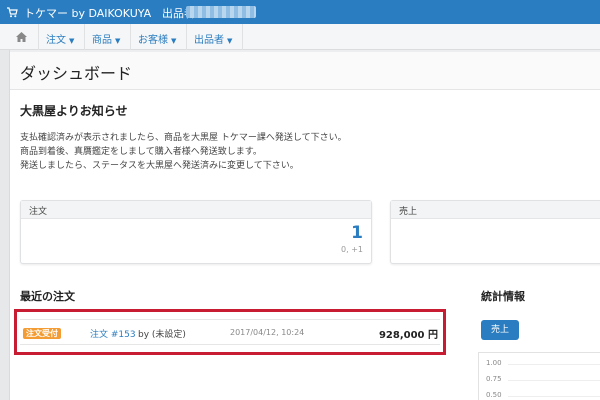 This screenshot has height=400, width=600. Describe the element at coordinates (213, 38) in the screenshot. I see `nav-menu-sellers: 出品者 ▼` at that location.